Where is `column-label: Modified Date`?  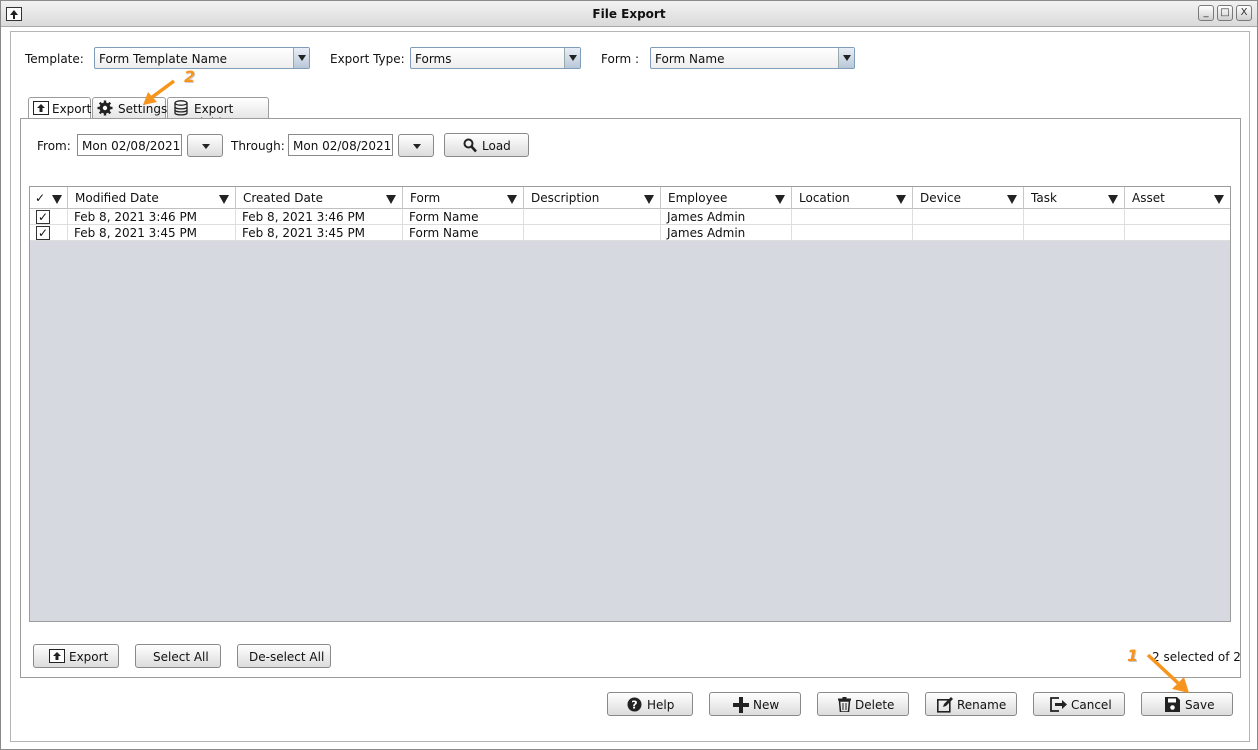 column-label: Modified Date is located at coordinates (117, 198).